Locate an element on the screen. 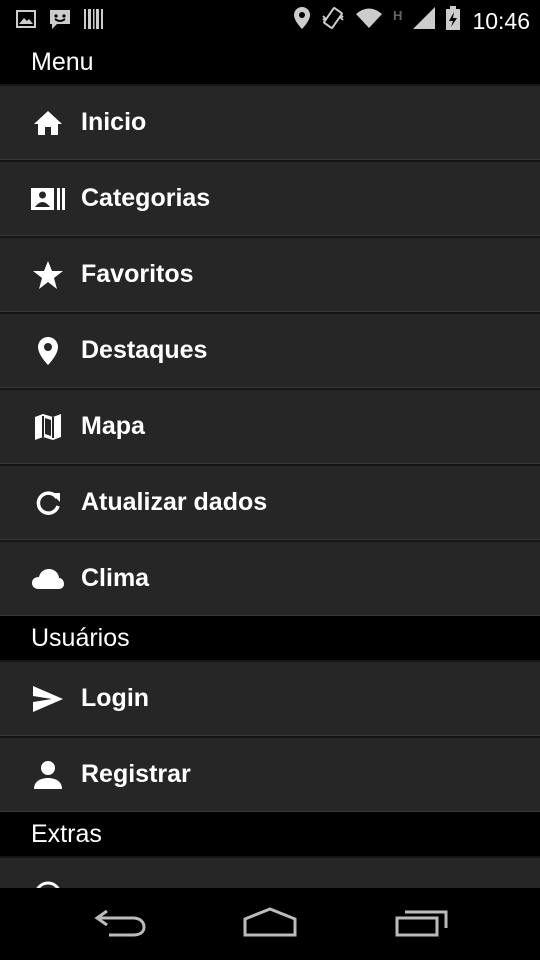  image-notification-icon is located at coordinates (26, 21).